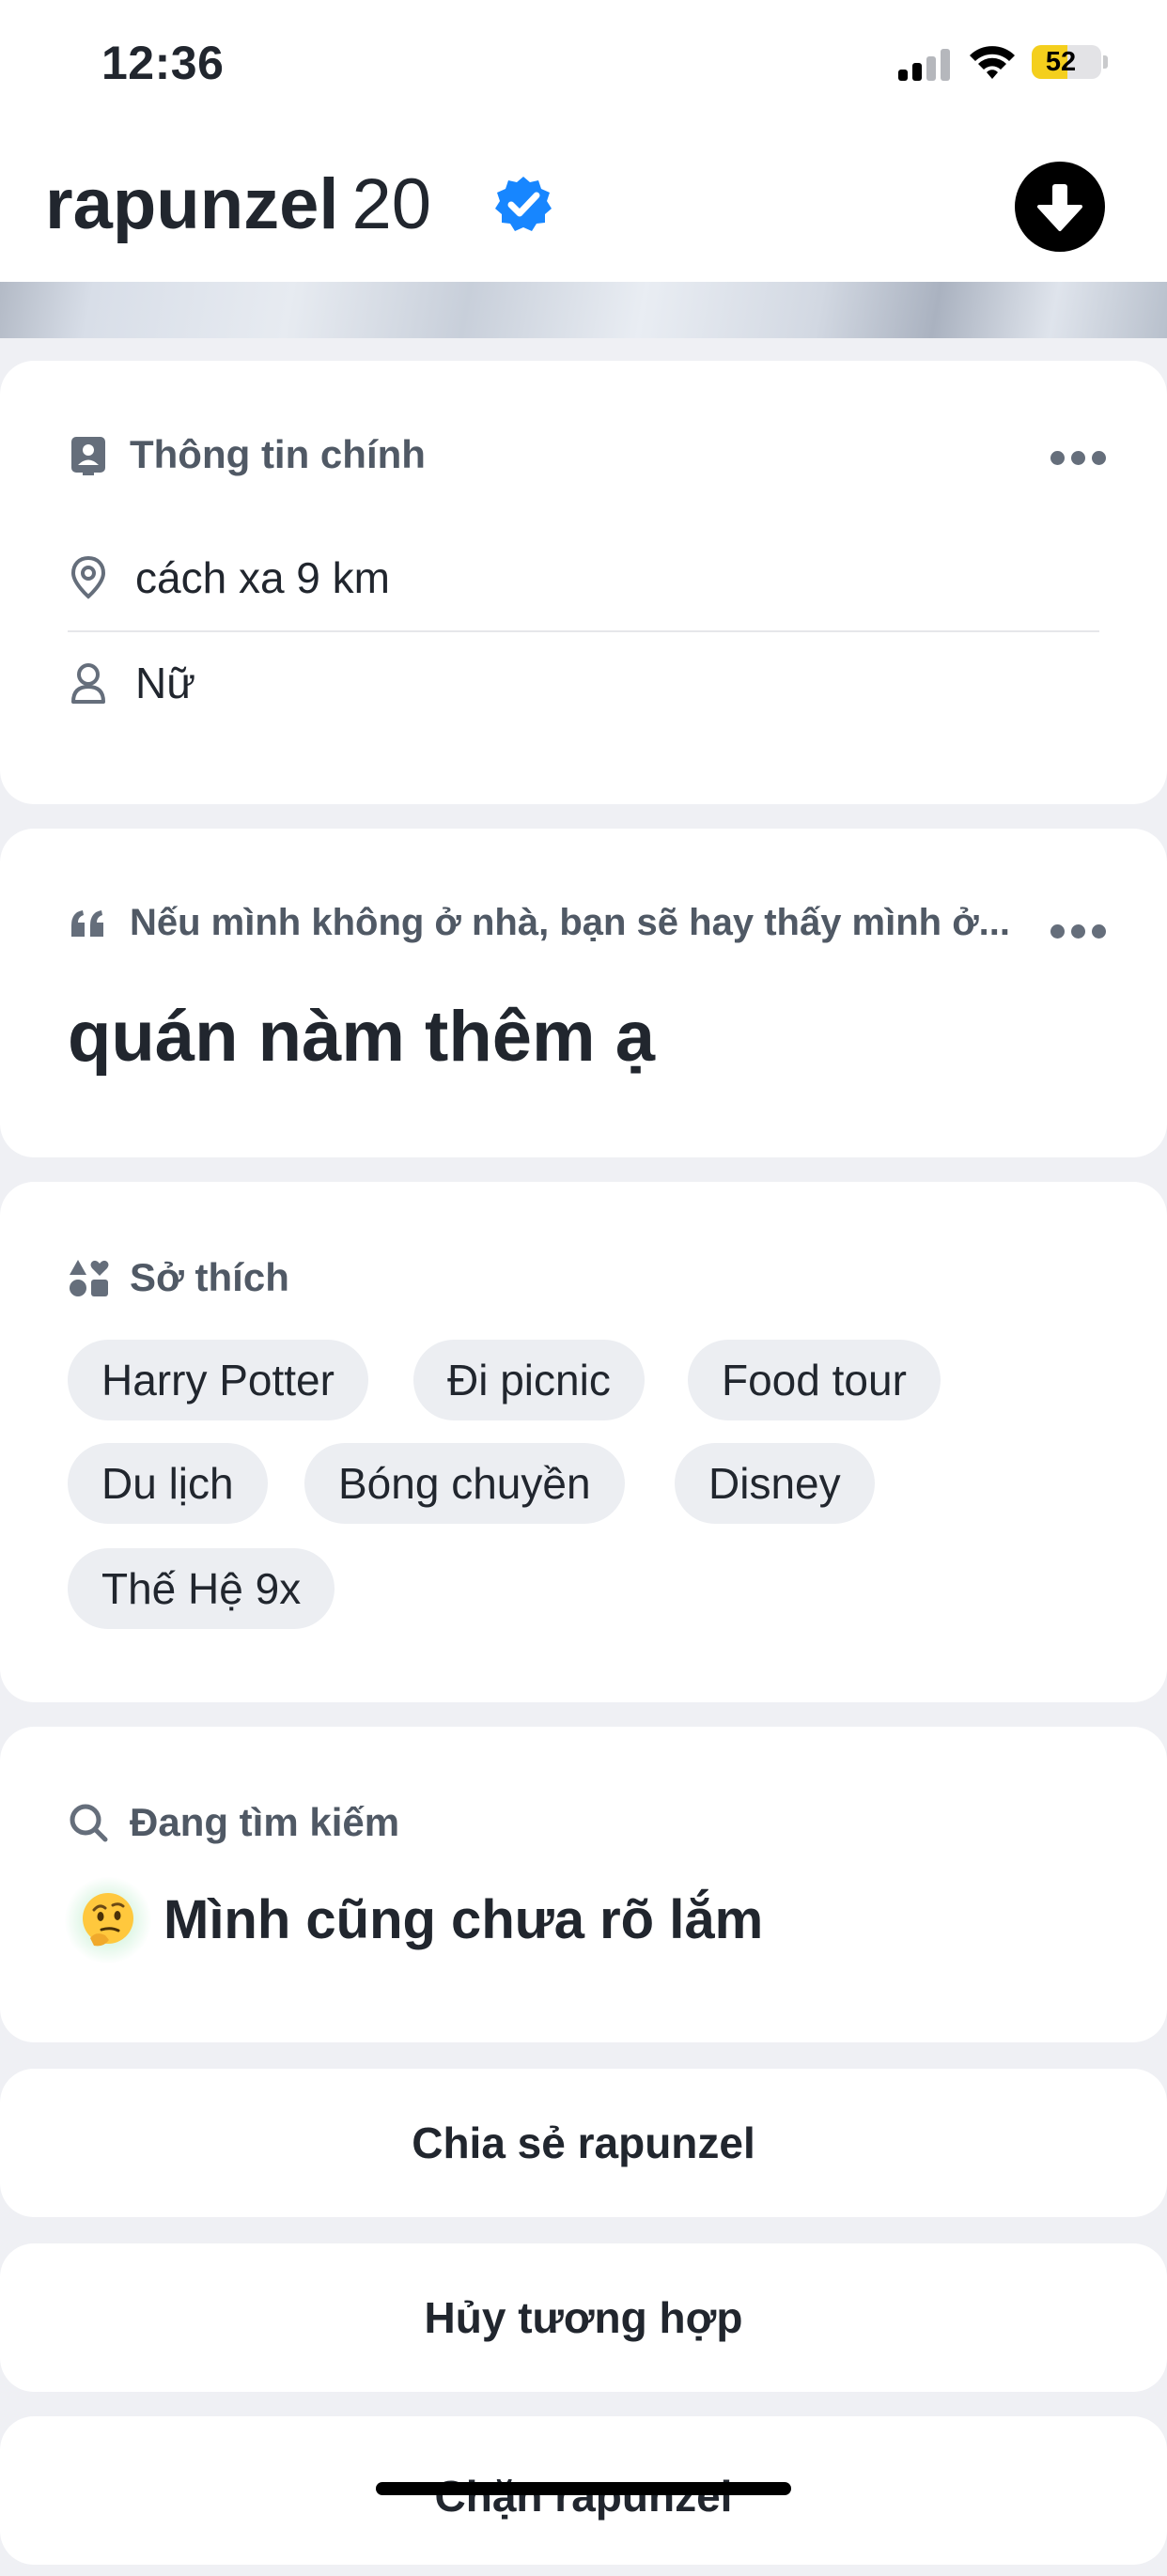  I want to click on status-bar: 12:36 52, so click(583, 66).